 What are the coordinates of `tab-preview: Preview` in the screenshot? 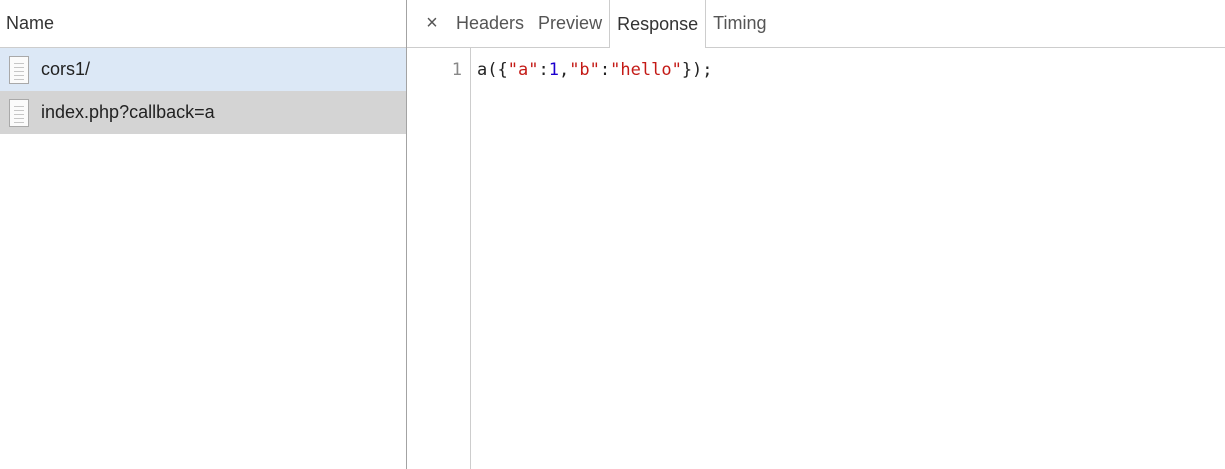 It's located at (570, 23).